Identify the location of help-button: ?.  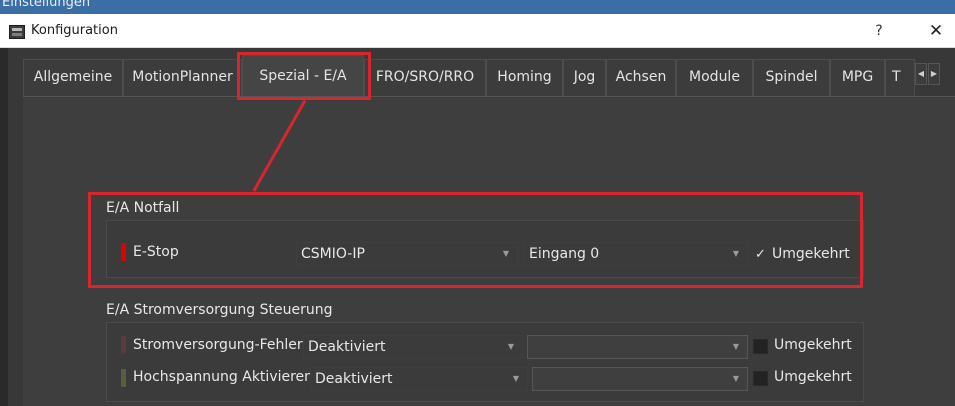
(879, 31).